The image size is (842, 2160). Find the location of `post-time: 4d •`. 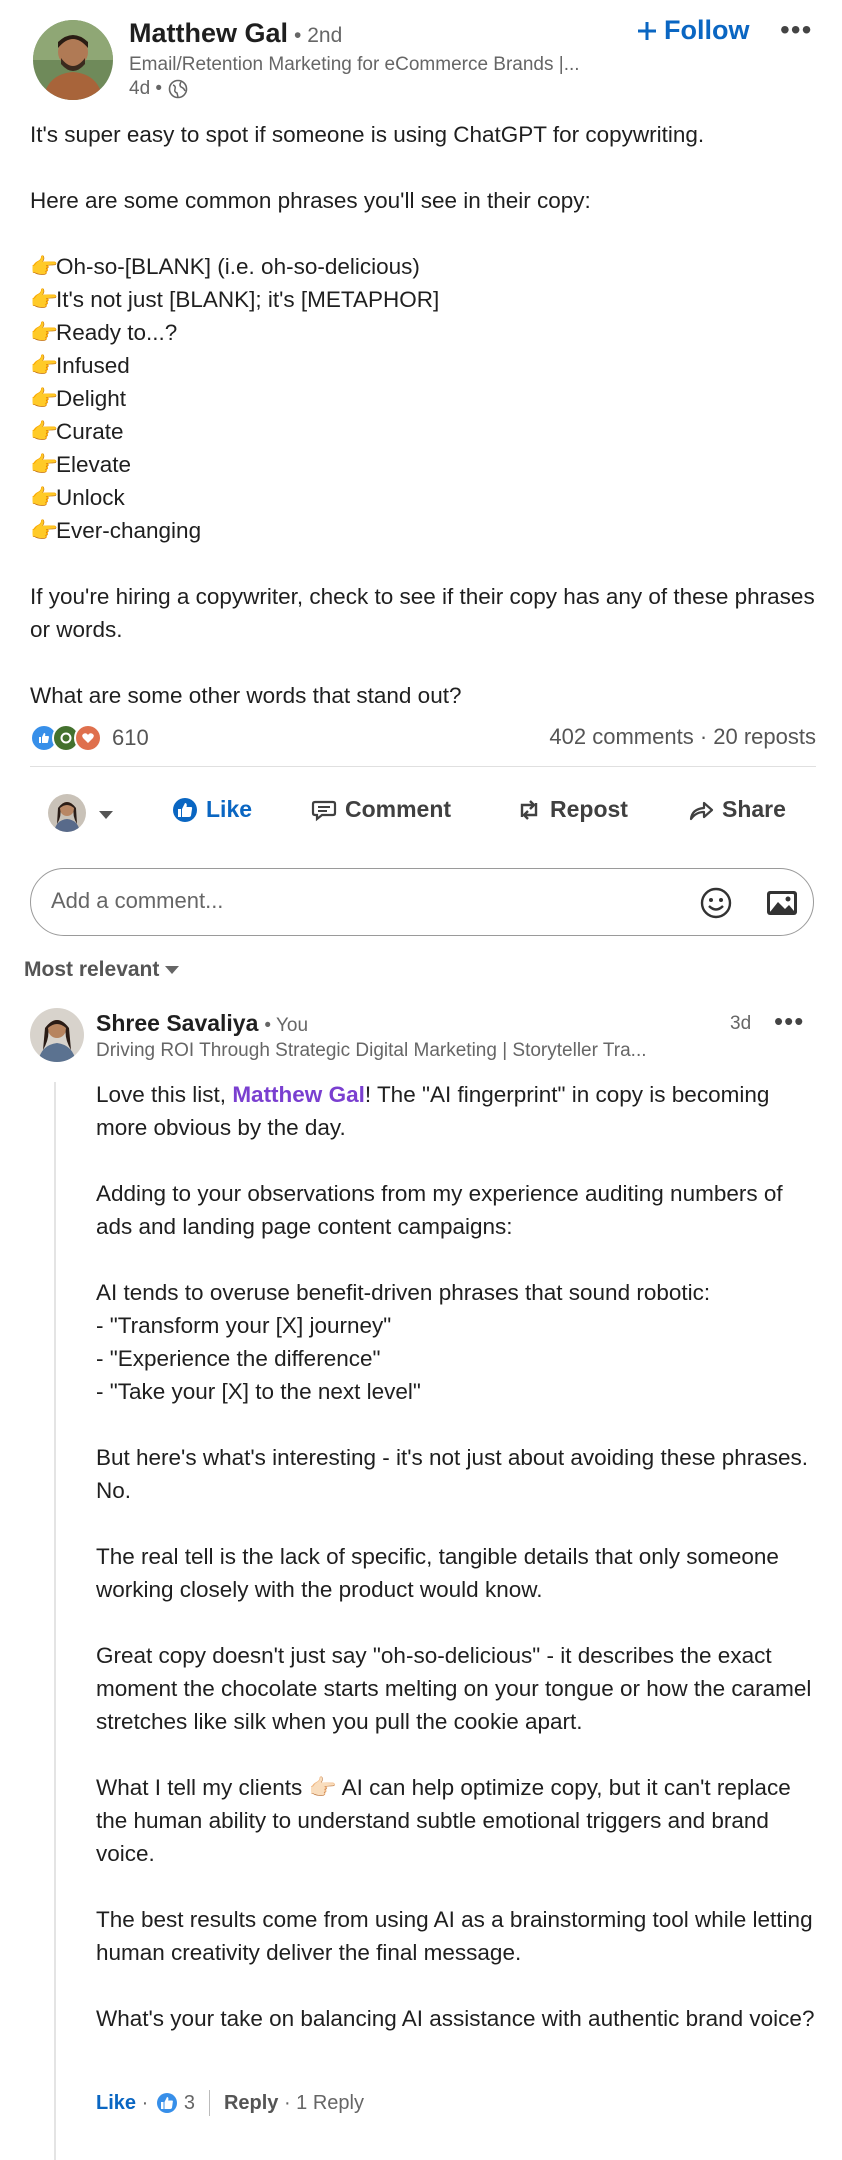

post-time: 4d • is located at coordinates (158, 89).